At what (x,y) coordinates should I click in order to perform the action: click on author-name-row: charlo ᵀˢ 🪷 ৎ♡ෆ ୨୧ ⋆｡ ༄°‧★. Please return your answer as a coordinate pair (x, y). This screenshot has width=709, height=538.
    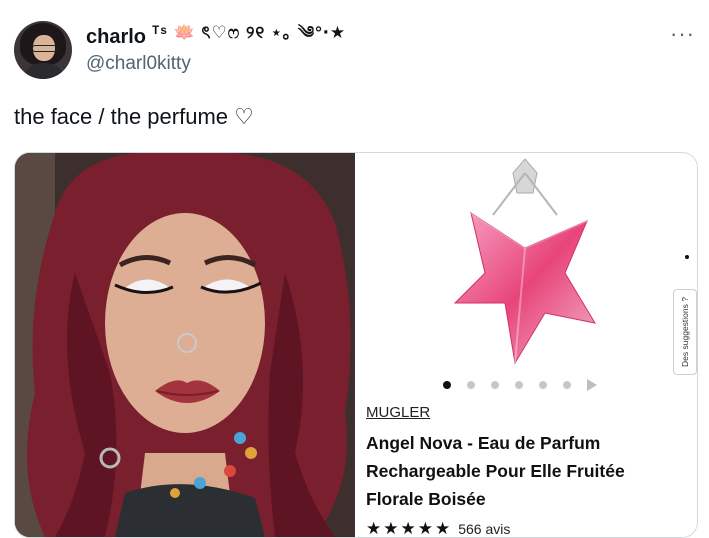
    Looking at the image, I should click on (216, 36).